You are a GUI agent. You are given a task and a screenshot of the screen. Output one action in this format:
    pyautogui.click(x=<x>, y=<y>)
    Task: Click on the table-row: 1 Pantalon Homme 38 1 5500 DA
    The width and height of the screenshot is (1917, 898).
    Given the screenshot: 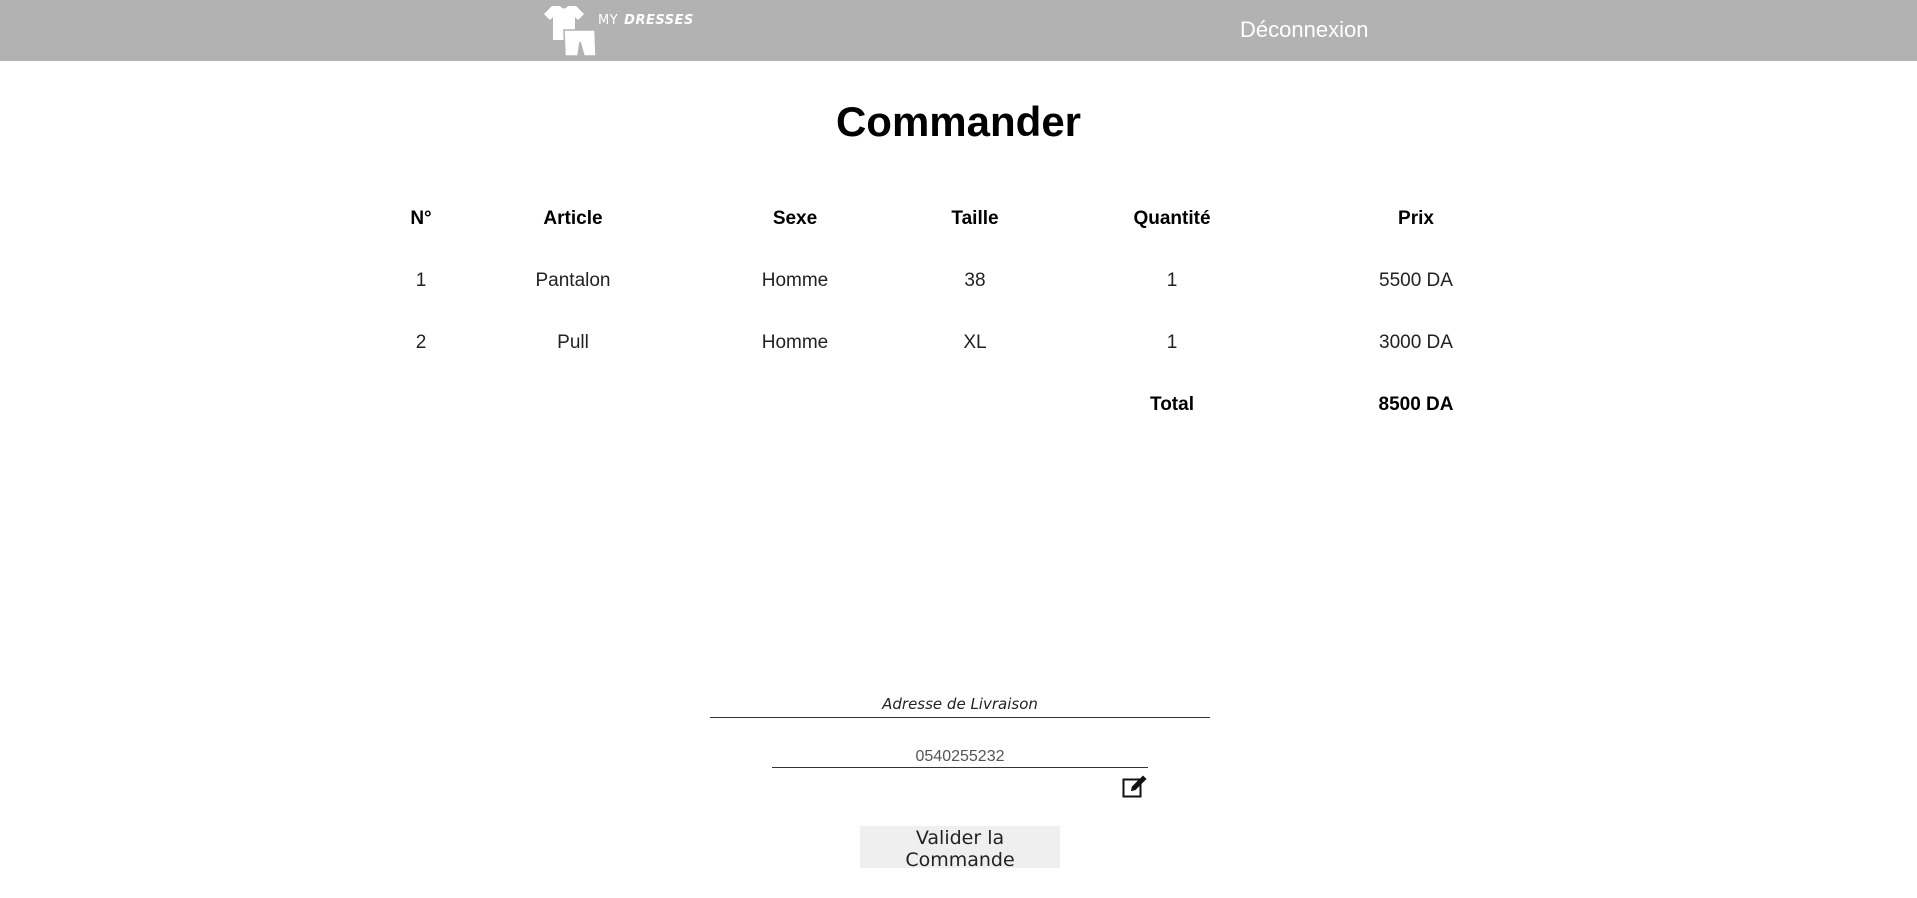 What is the action you would take?
    pyautogui.click(x=956, y=281)
    